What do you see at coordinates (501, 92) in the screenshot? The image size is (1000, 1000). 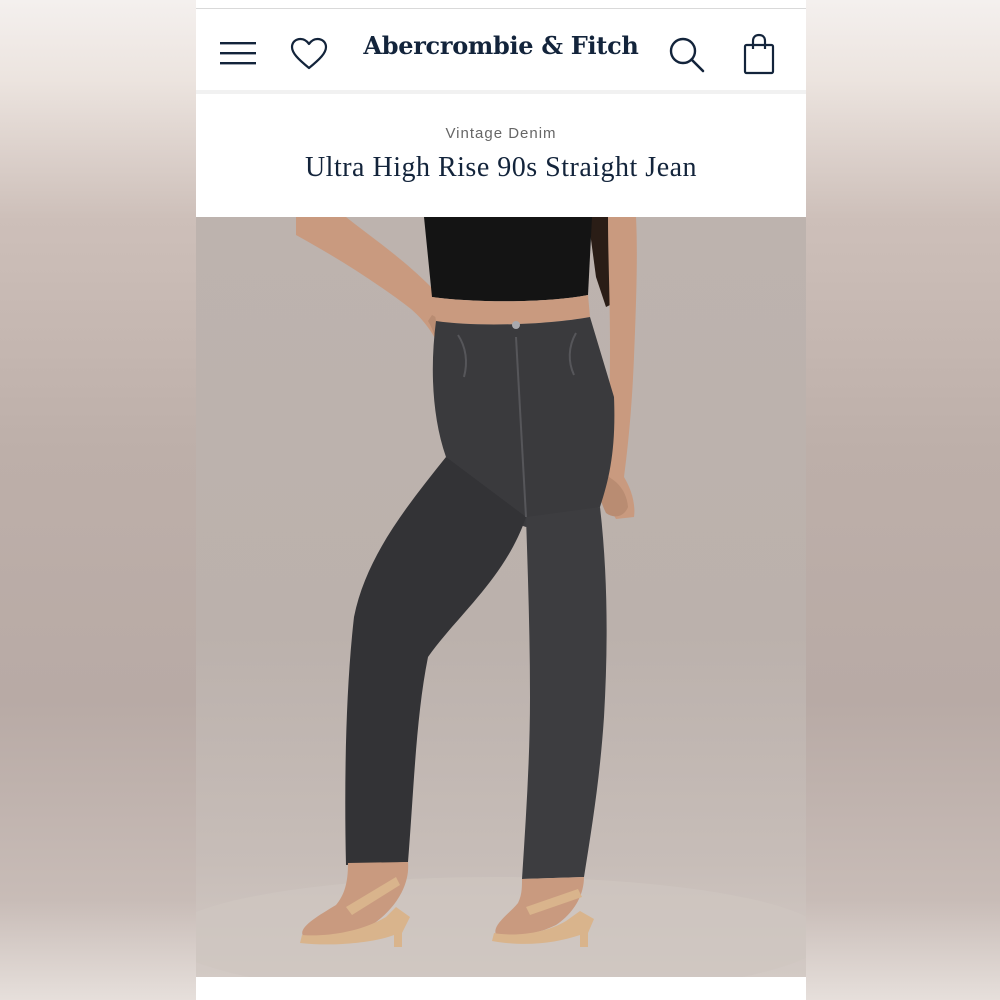 I see `header-divider` at bounding box center [501, 92].